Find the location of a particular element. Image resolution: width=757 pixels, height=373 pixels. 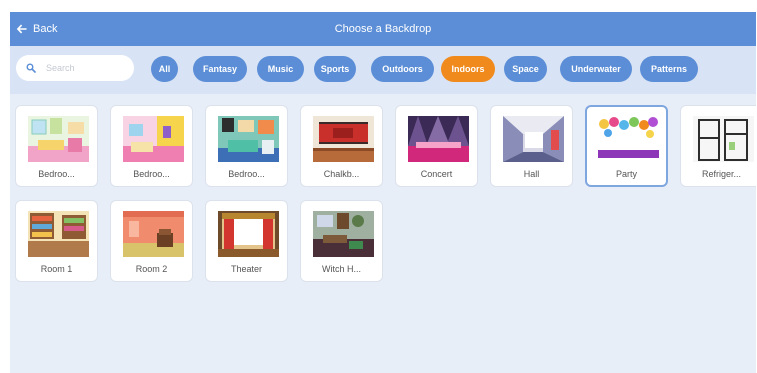

arrow-left-icon is located at coordinates (21, 29).